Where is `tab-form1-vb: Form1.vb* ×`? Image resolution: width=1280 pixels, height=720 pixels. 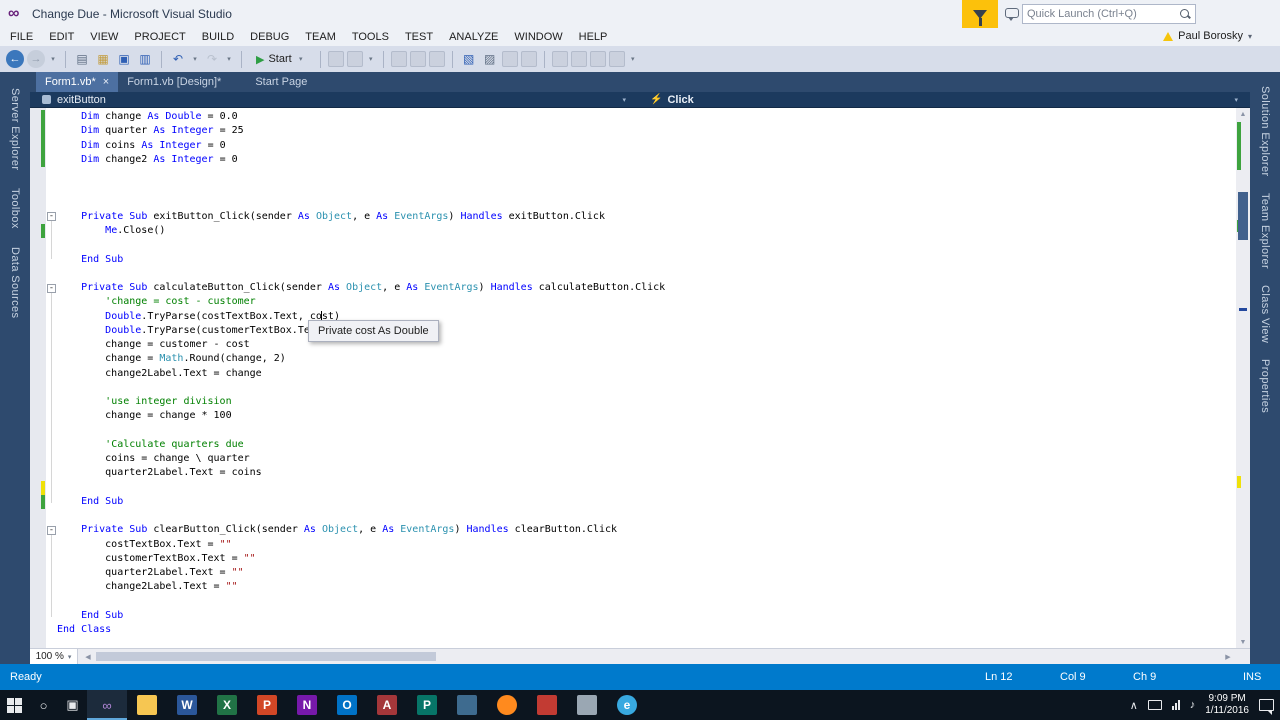 tab-form1-vb: Form1.vb* × is located at coordinates (77, 82).